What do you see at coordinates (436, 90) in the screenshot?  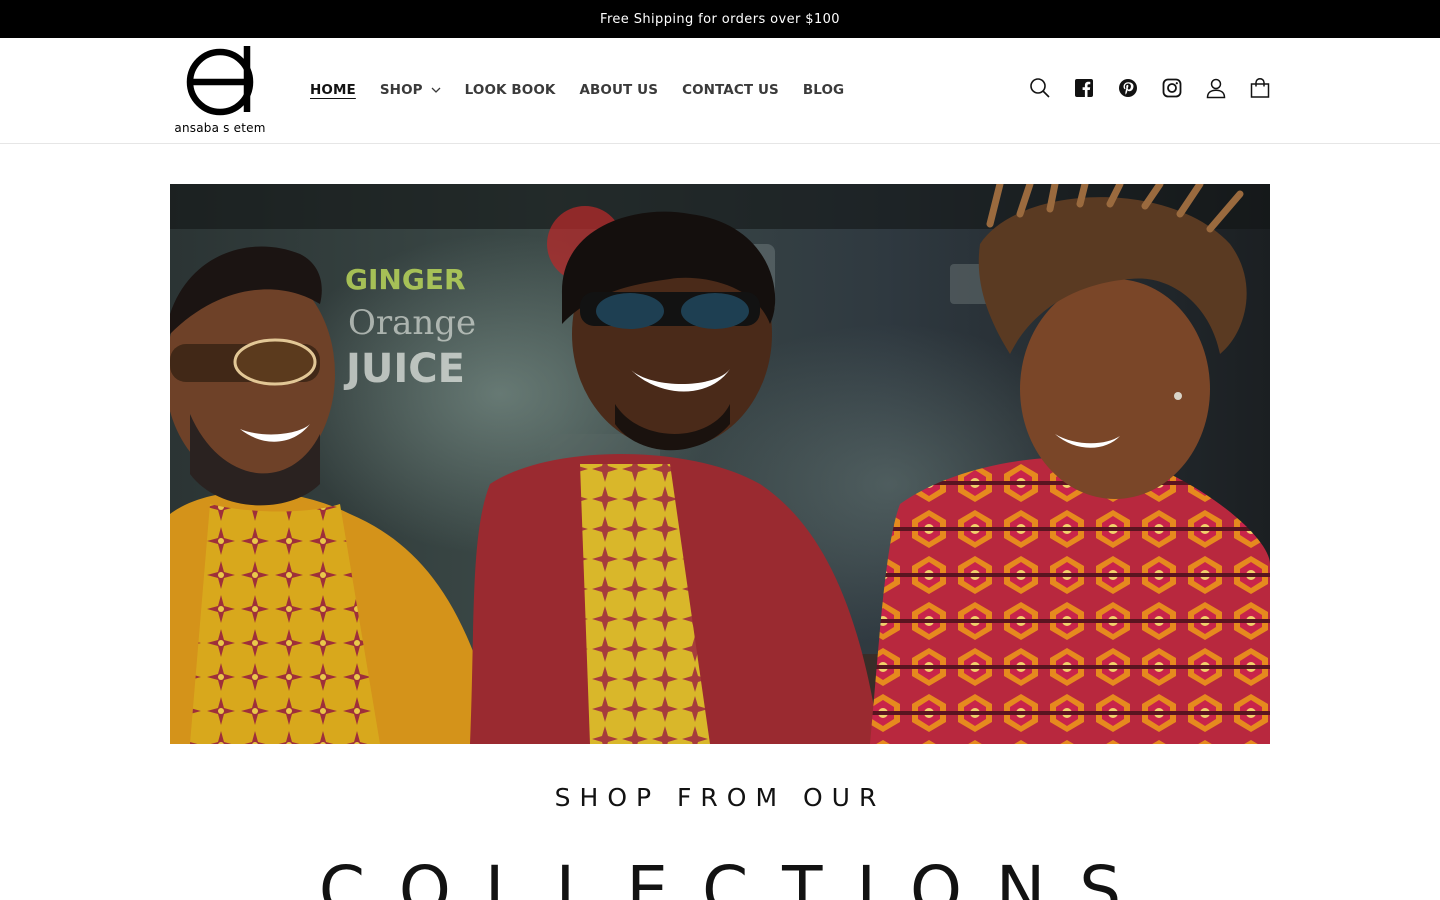 I see `chevron-down-icon` at bounding box center [436, 90].